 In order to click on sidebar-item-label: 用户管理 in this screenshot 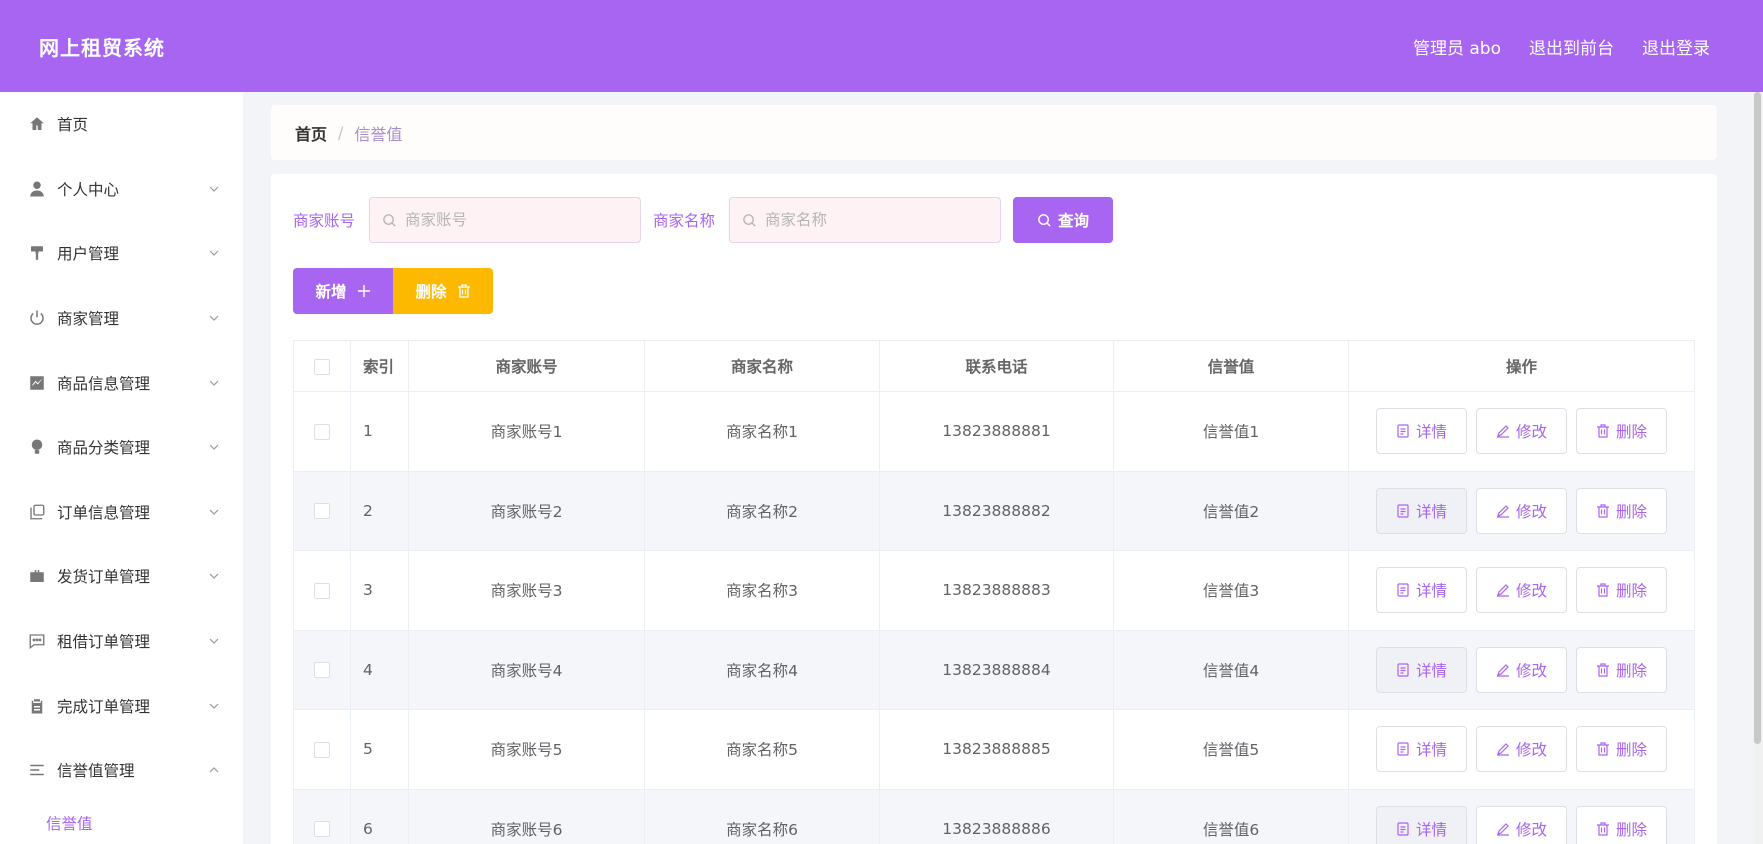, I will do `click(88, 254)`.